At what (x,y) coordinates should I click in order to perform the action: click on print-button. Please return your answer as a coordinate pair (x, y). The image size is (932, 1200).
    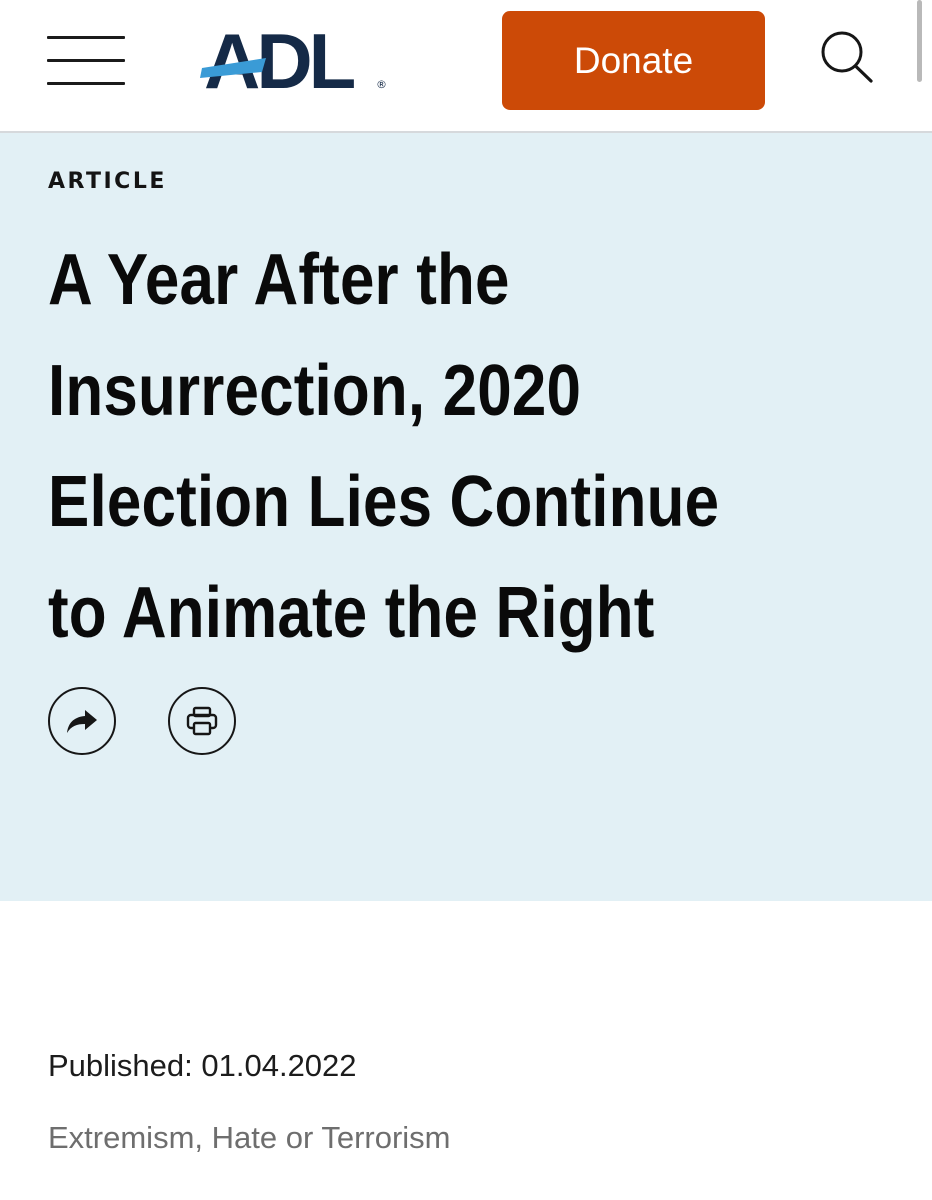
    Looking at the image, I should click on (202, 721).